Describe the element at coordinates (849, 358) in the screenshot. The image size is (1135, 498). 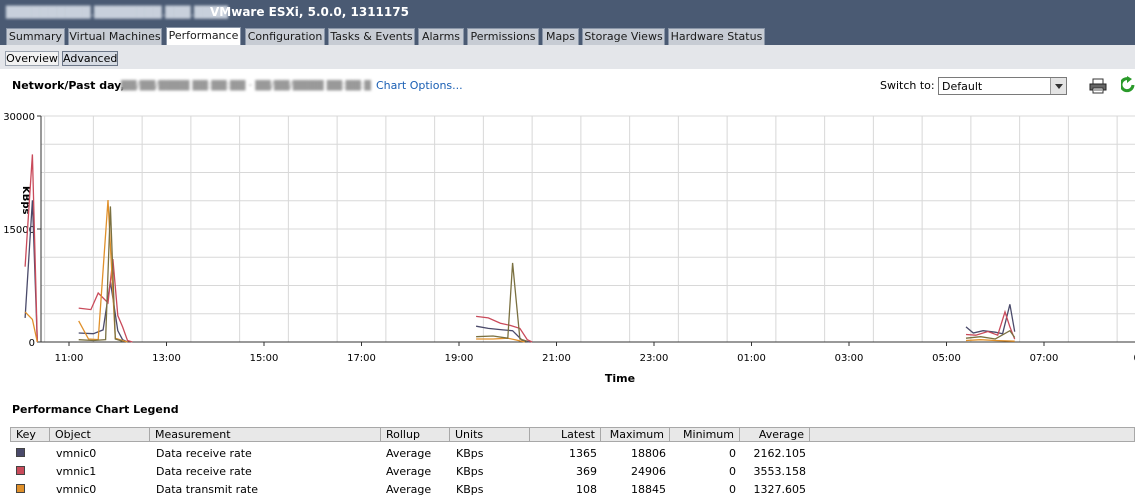
I see `x-tick-label: 03:00` at that location.